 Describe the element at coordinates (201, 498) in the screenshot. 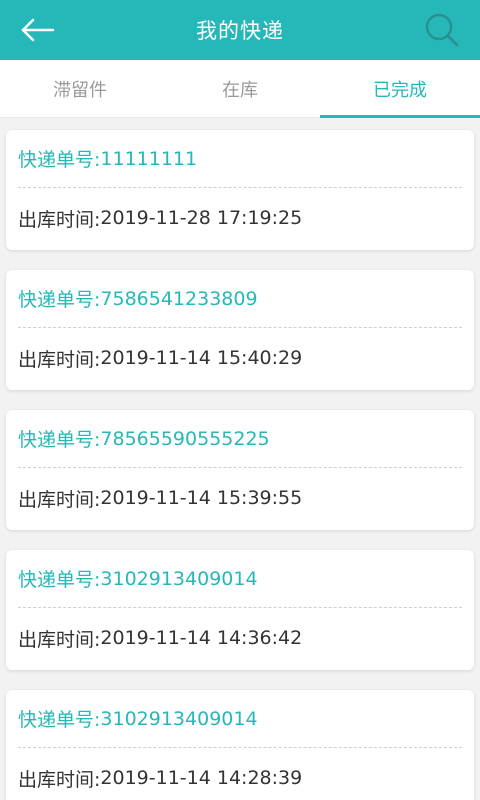

I see `outbound-time: 2019-11-14 15:39:55` at that location.